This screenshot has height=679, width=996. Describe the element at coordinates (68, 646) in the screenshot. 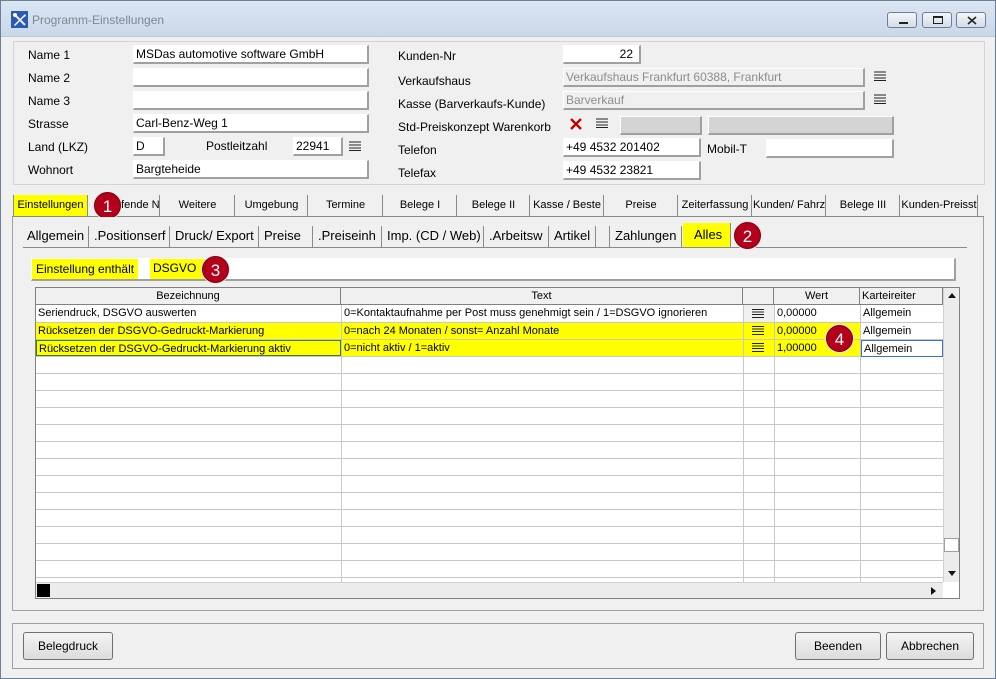

I see `belegdruck-button: Belegdruck` at that location.